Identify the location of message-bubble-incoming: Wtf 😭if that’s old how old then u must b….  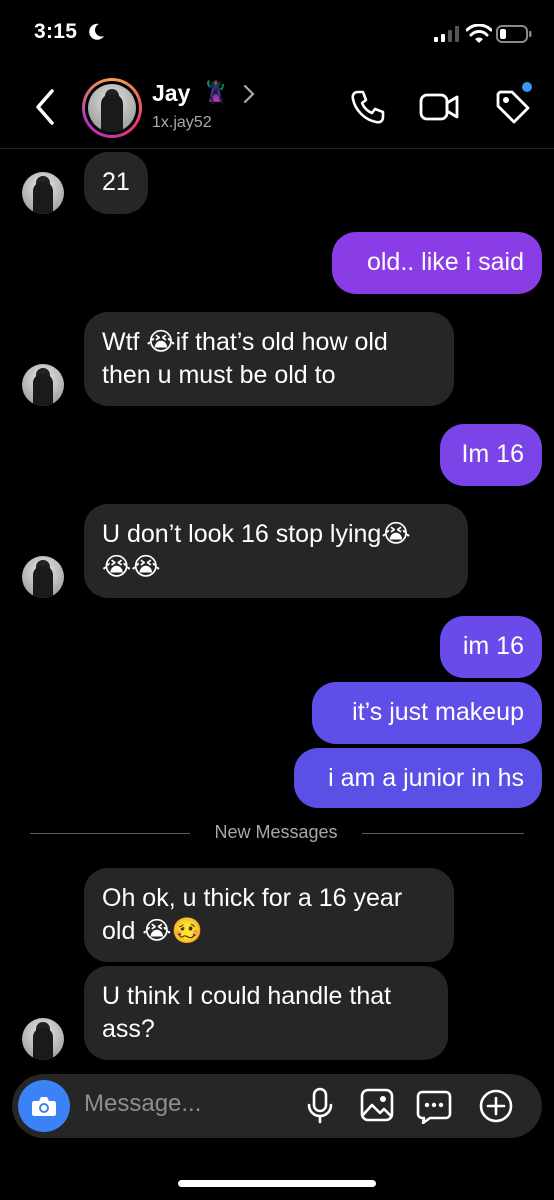
(269, 359).